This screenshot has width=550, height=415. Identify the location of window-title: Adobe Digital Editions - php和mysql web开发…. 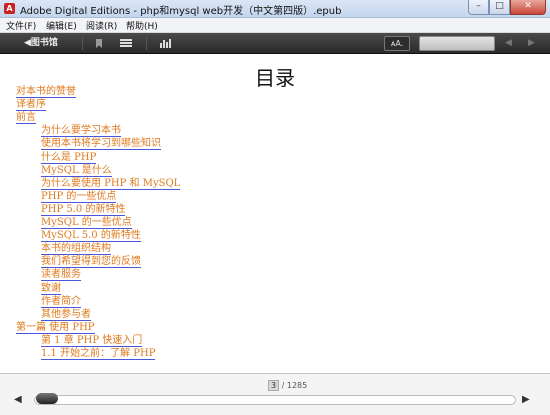
(181, 11).